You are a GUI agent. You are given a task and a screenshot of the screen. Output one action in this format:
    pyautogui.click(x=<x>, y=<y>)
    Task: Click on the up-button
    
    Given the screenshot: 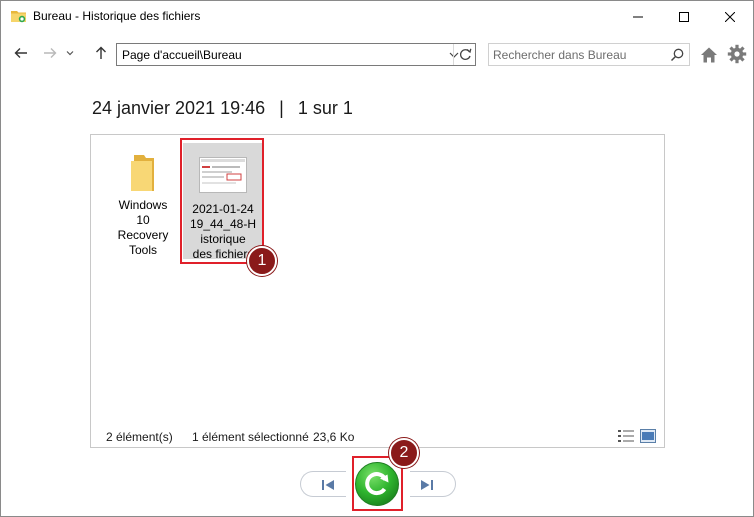 What is the action you would take?
    pyautogui.click(x=101, y=53)
    